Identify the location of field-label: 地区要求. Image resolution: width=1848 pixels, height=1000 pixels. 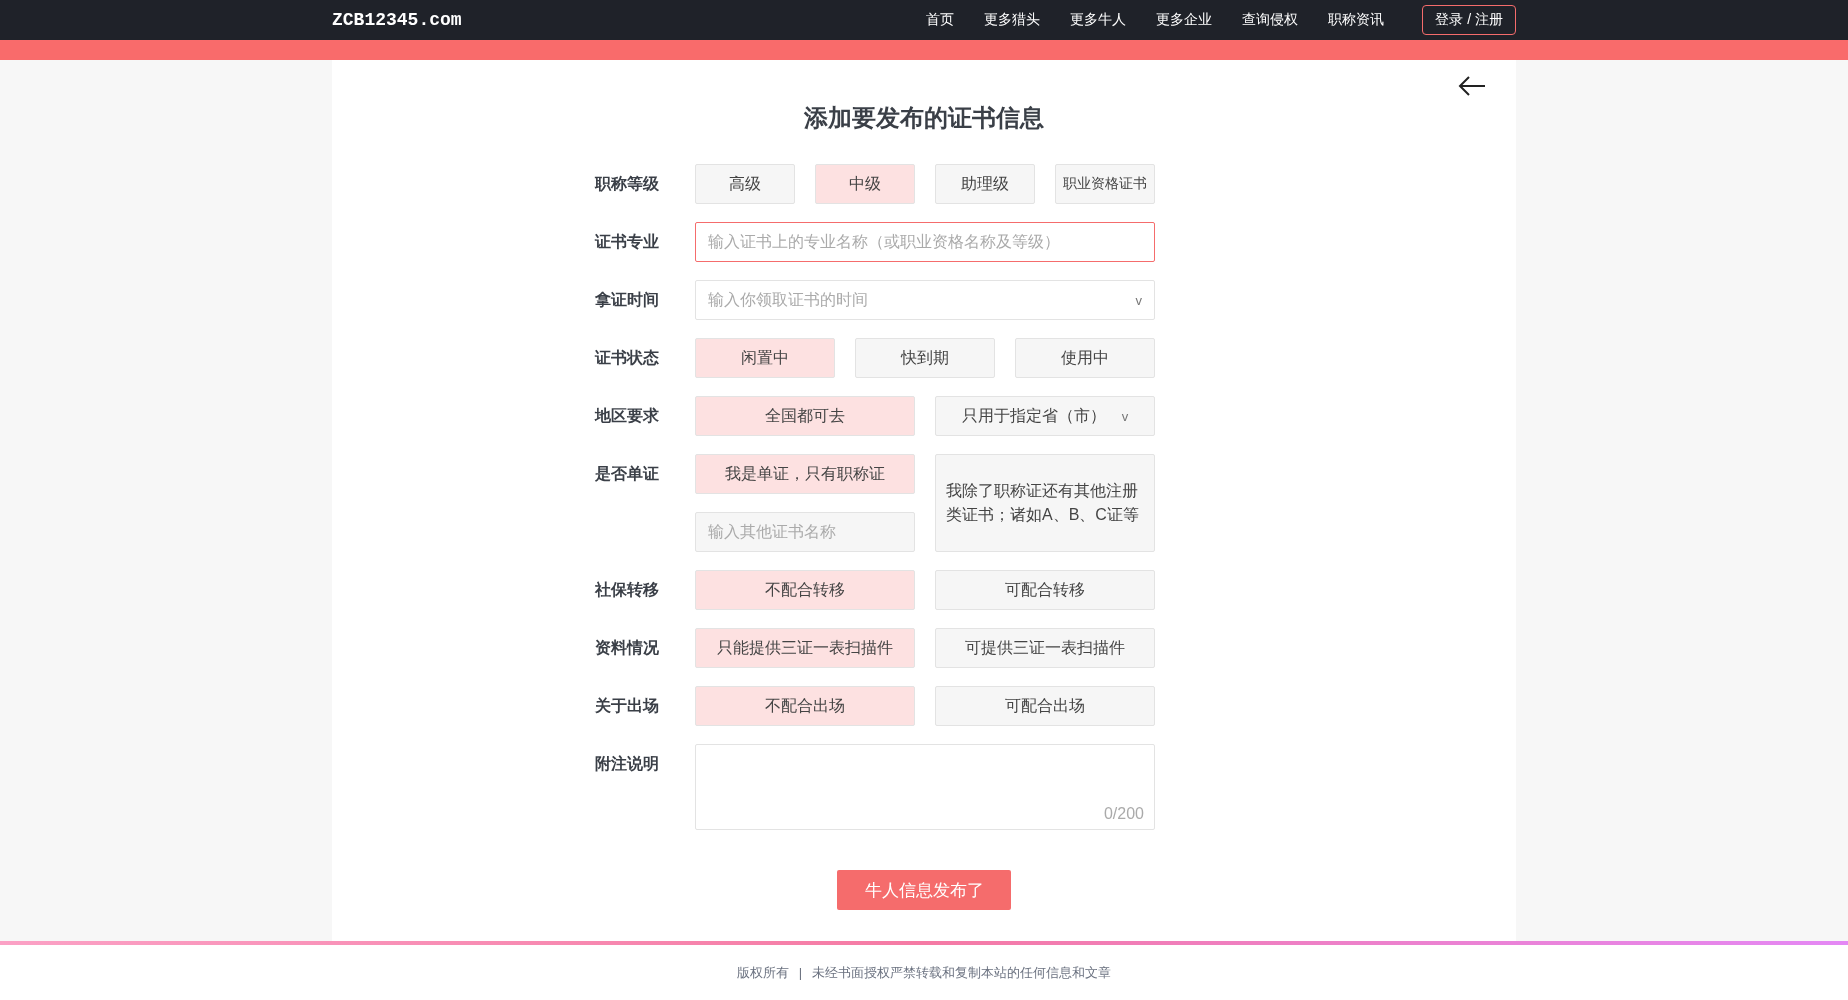
(627, 416).